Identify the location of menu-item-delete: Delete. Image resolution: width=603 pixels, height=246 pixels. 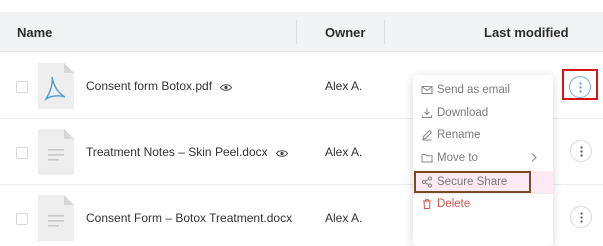
(483, 204).